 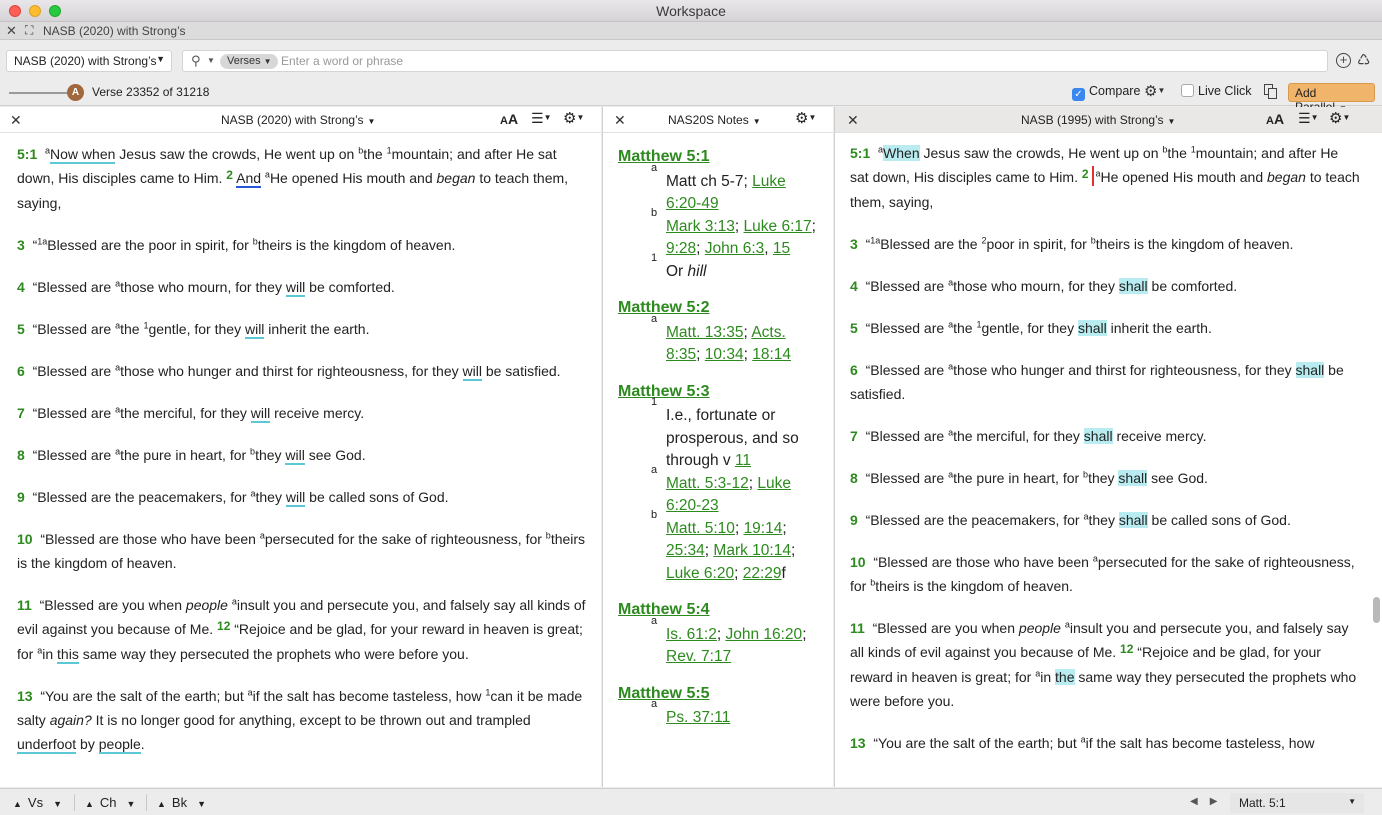 I want to click on note-heading-link: Matthew 5:2, so click(x=720, y=308).